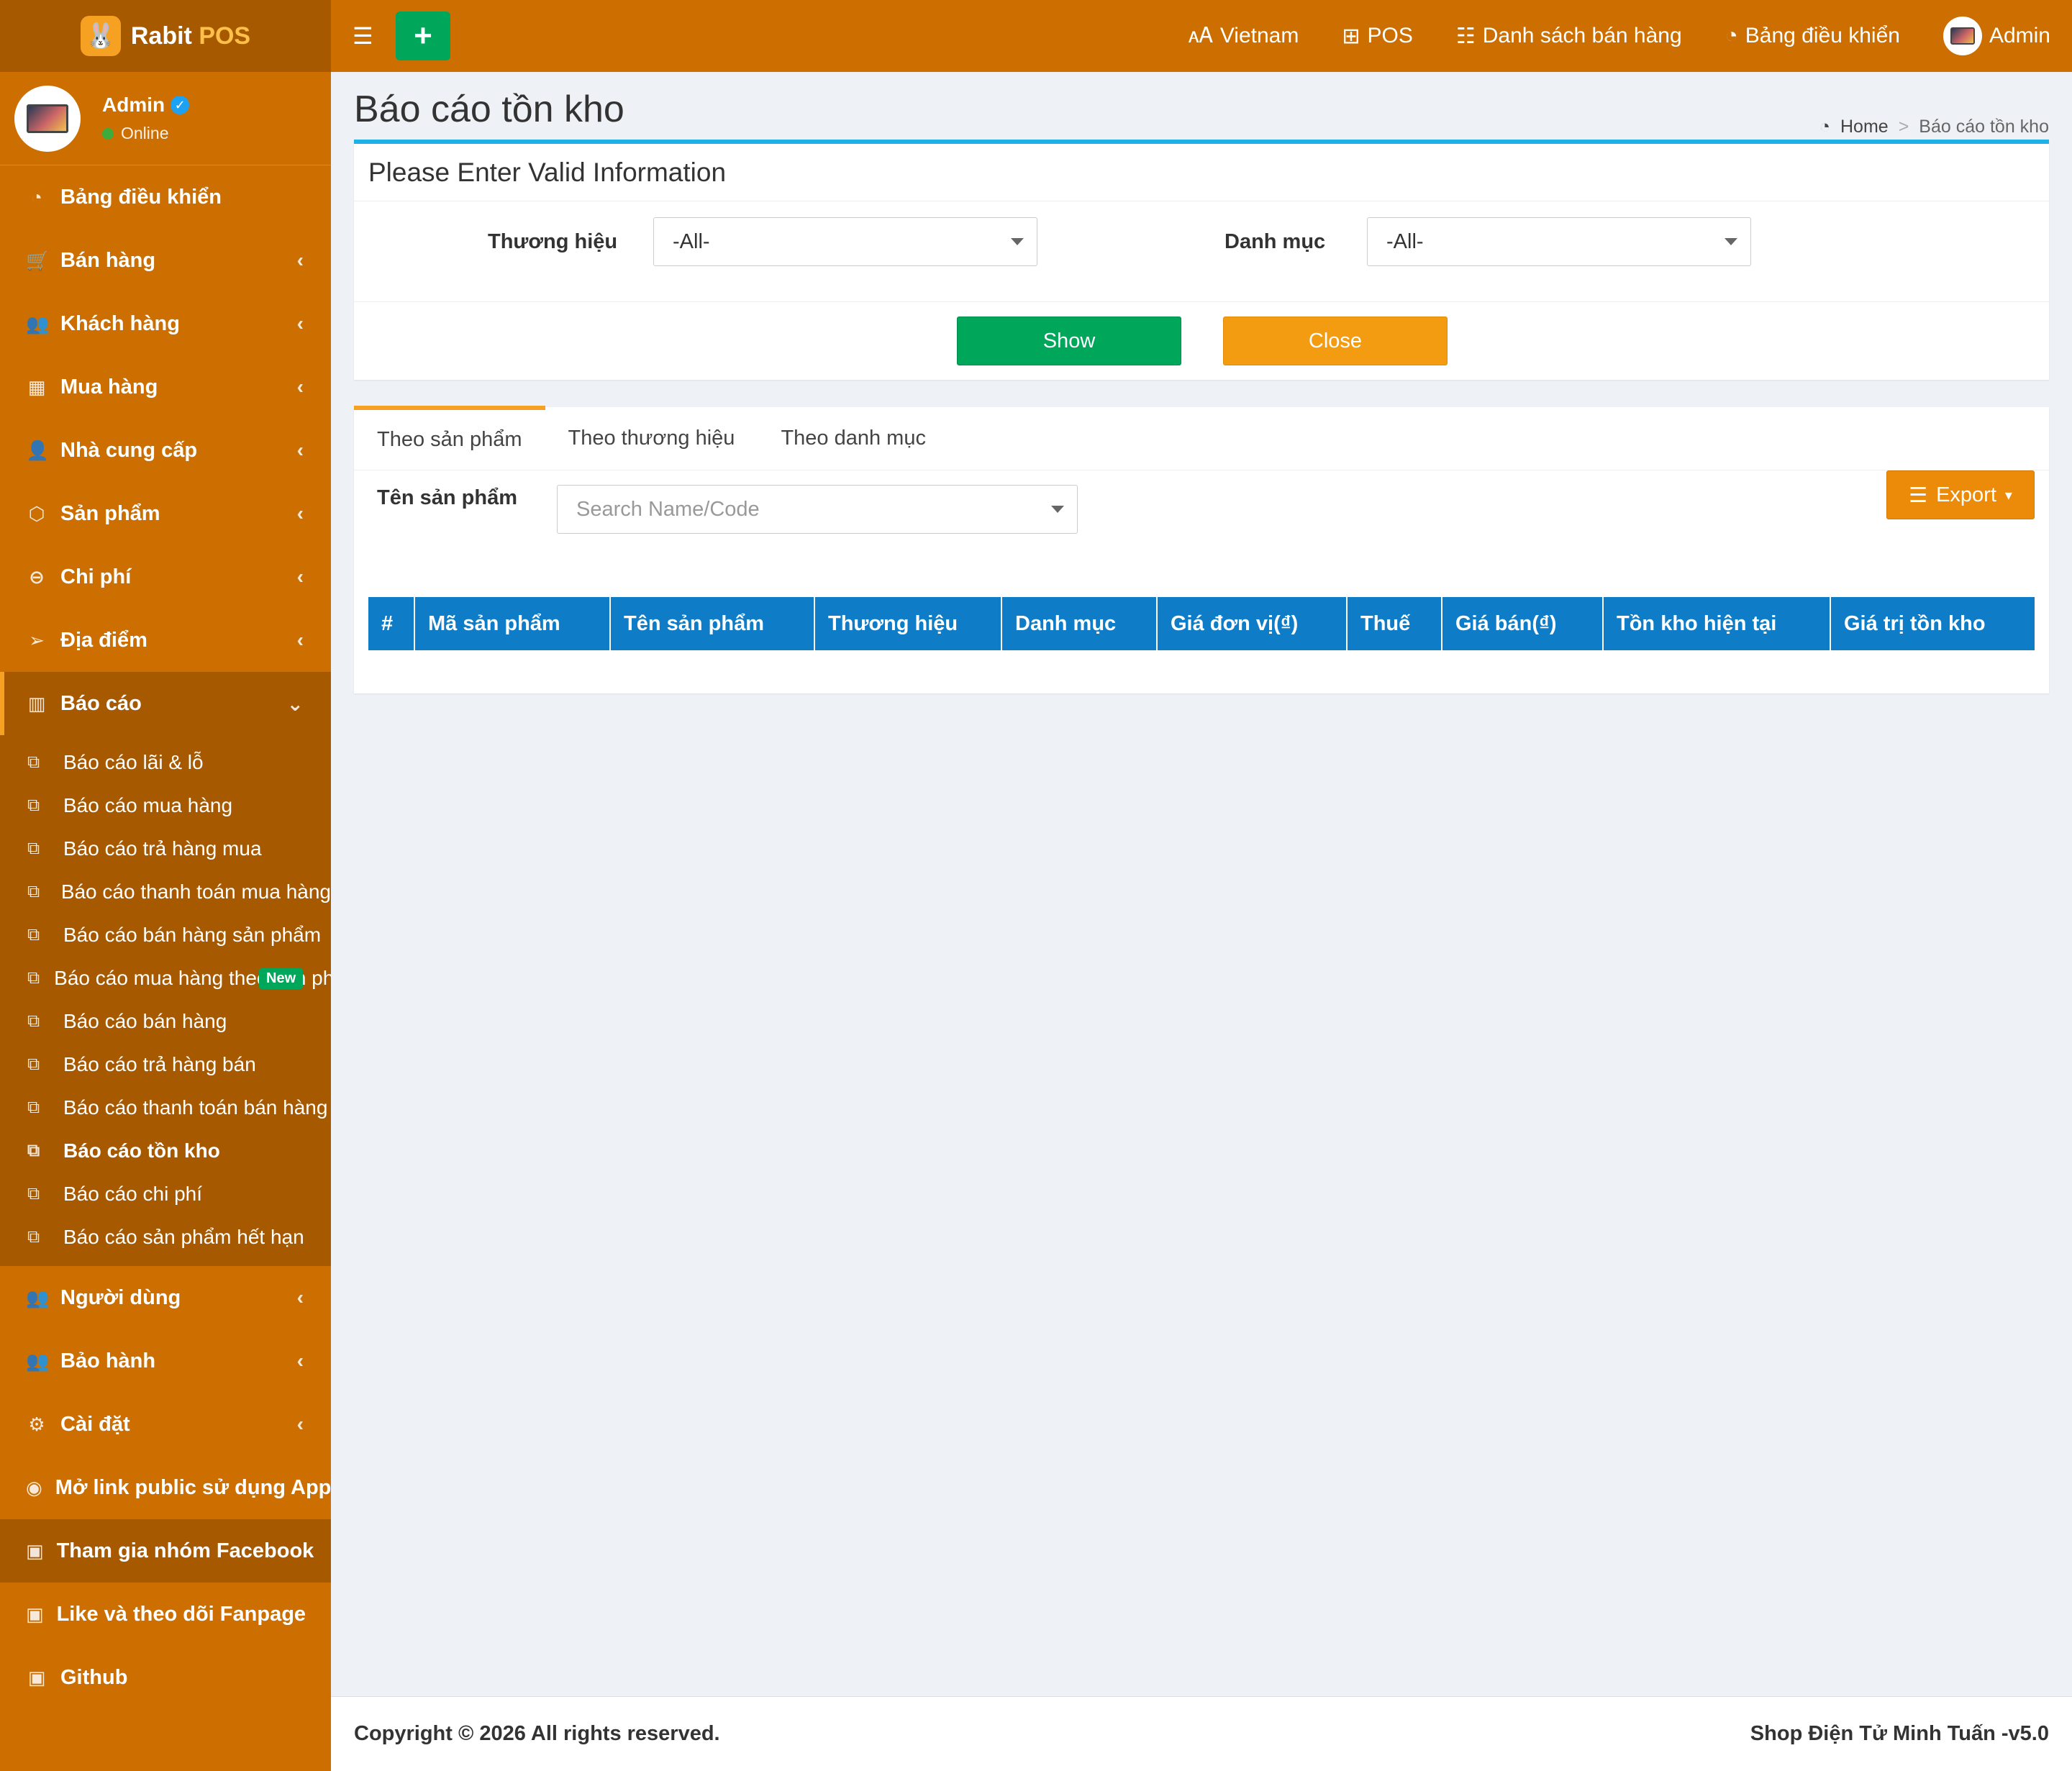 The width and height of the screenshot is (2072, 1771). Describe the element at coordinates (295, 703) in the screenshot. I see `chevron-down-icon: ⌄` at that location.